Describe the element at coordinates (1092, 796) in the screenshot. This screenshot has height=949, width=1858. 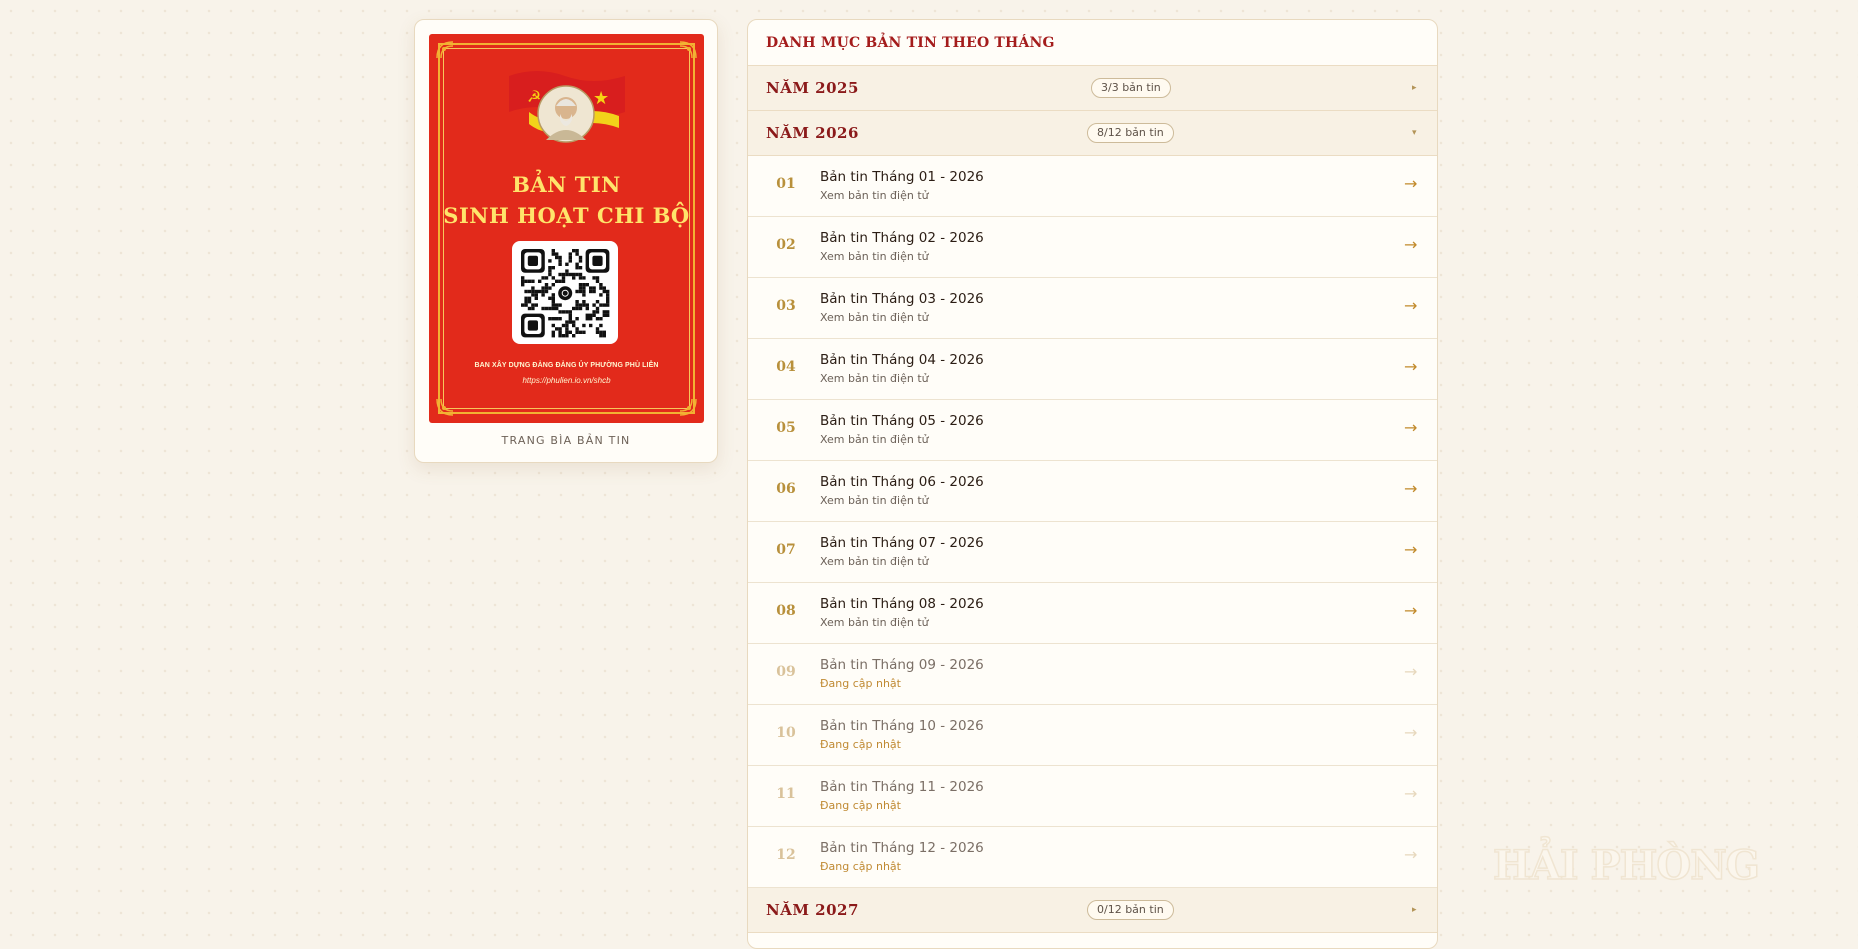
I see `month-row: 11 Bản tin Tháng 11 - 2026 Đang cập nhật →` at that location.